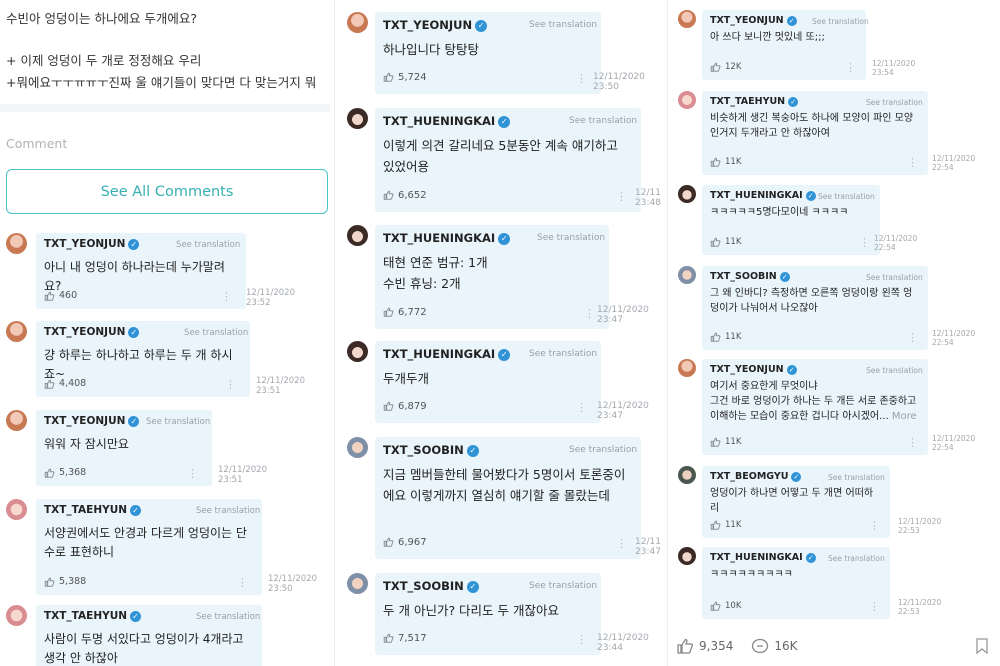 The image size is (1000, 666). Describe the element at coordinates (65, 472) in the screenshot. I see `comment-like-button: 5,368` at that location.